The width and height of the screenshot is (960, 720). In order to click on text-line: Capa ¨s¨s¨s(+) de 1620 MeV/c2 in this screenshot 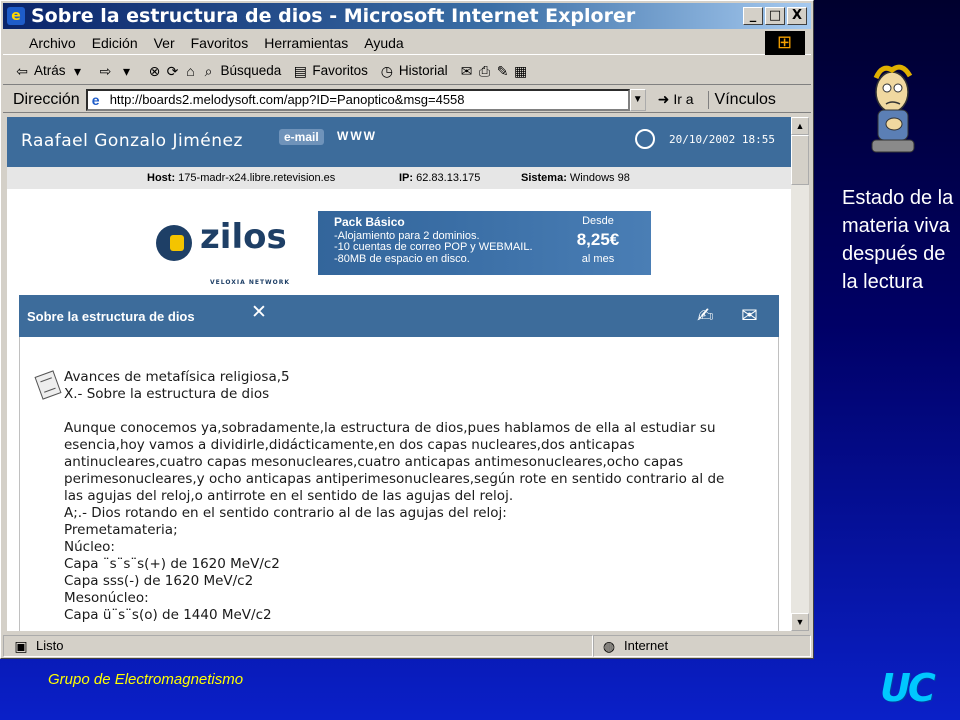, I will do `click(172, 564)`.